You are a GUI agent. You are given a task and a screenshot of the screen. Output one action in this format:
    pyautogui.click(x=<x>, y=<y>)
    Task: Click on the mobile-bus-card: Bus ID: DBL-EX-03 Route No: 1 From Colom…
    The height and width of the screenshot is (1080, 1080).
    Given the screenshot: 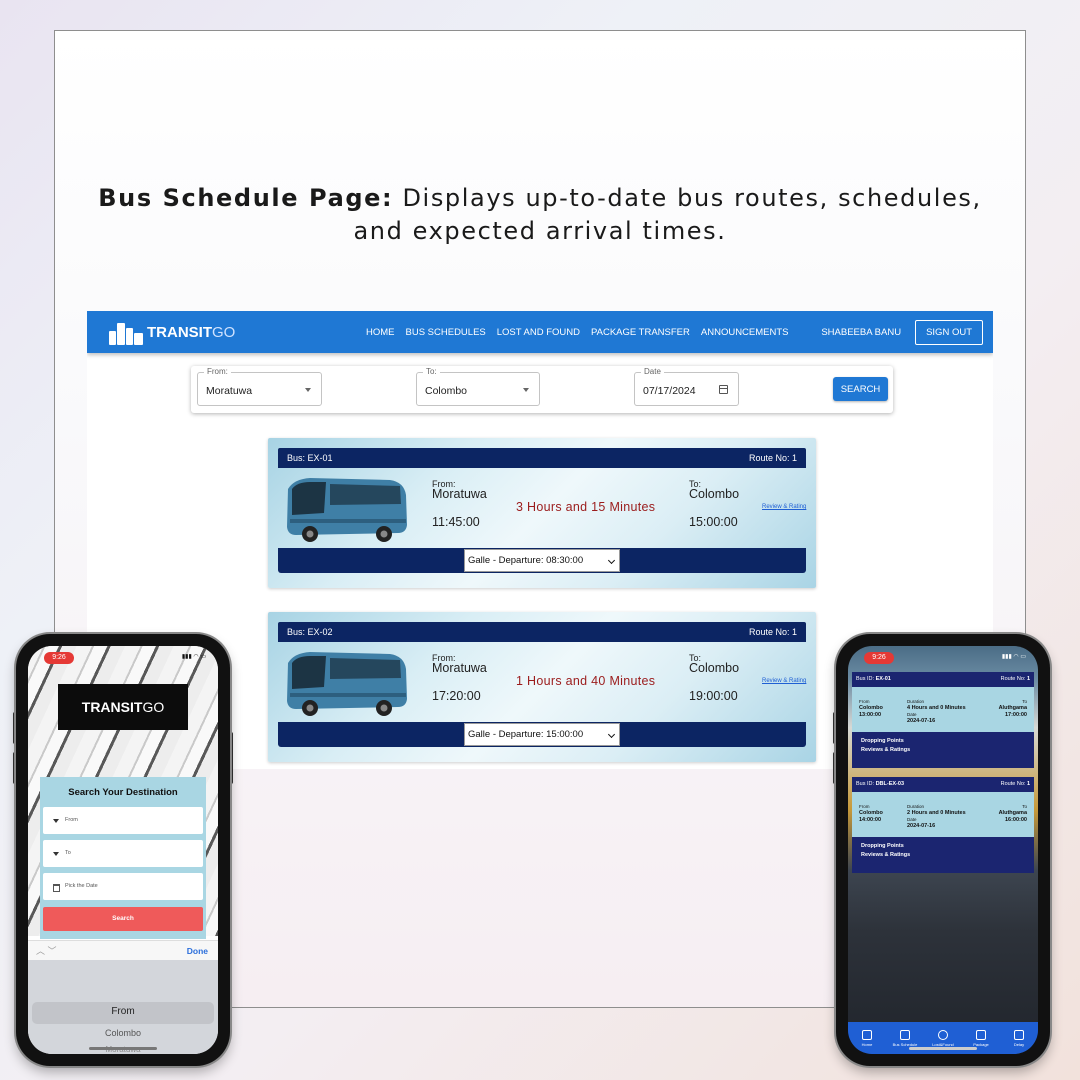 What is the action you would take?
    pyautogui.click(x=943, y=825)
    